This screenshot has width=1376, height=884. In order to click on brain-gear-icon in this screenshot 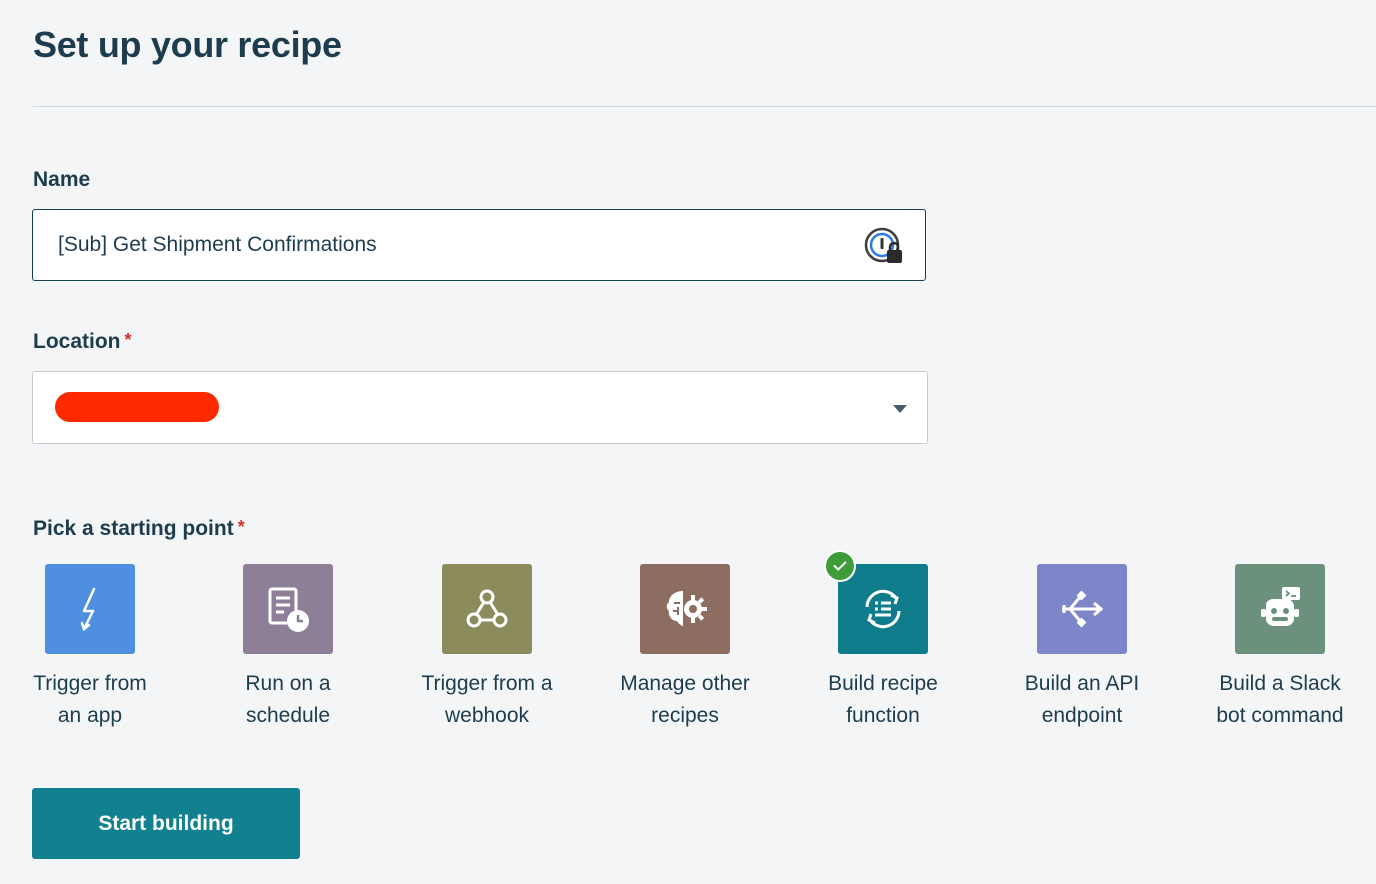, I will do `click(686, 608)`.